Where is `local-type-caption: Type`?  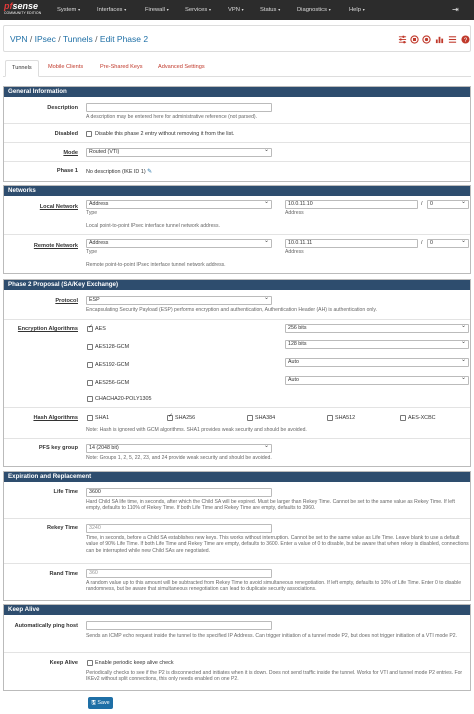
local-type-caption: Type is located at coordinates (92, 213).